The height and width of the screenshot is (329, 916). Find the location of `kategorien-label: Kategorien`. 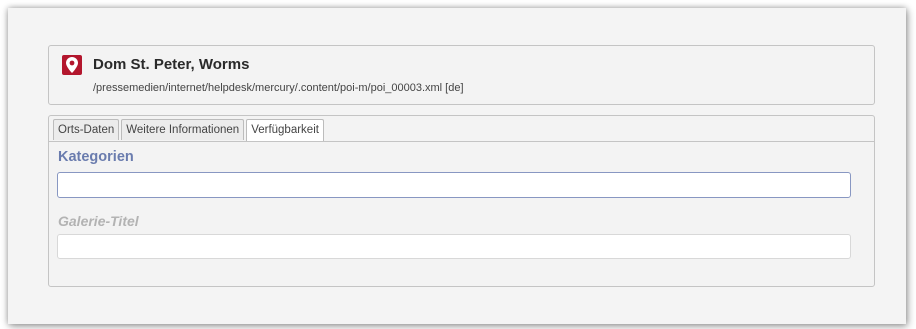

kategorien-label: Kategorien is located at coordinates (96, 157).